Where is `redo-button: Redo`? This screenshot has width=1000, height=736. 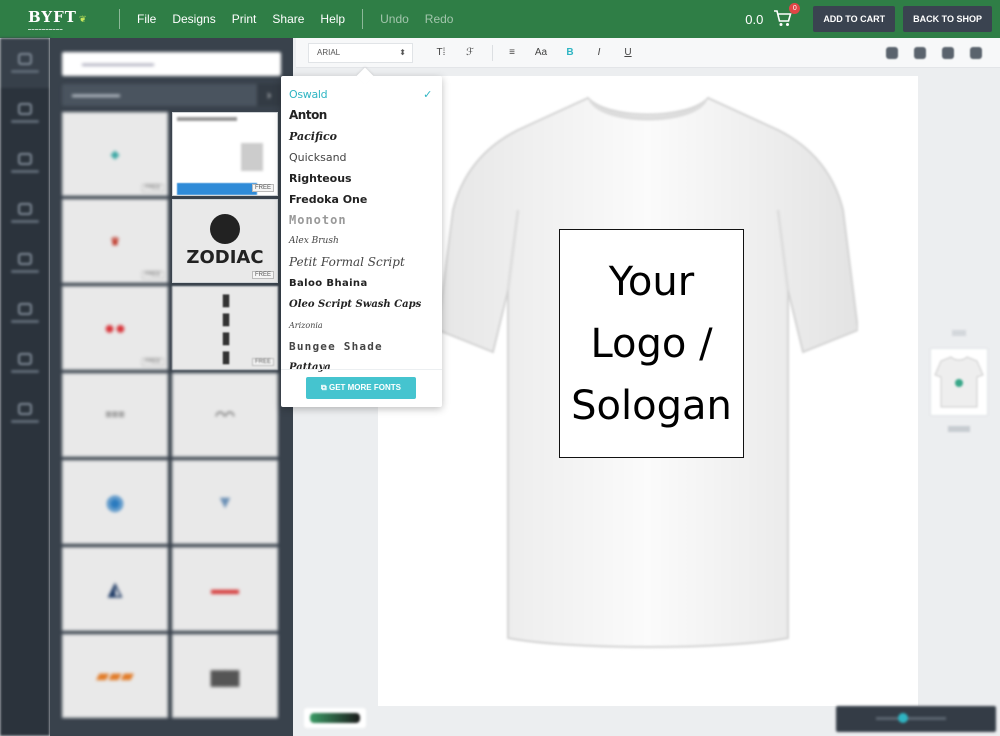 redo-button: Redo is located at coordinates (439, 19).